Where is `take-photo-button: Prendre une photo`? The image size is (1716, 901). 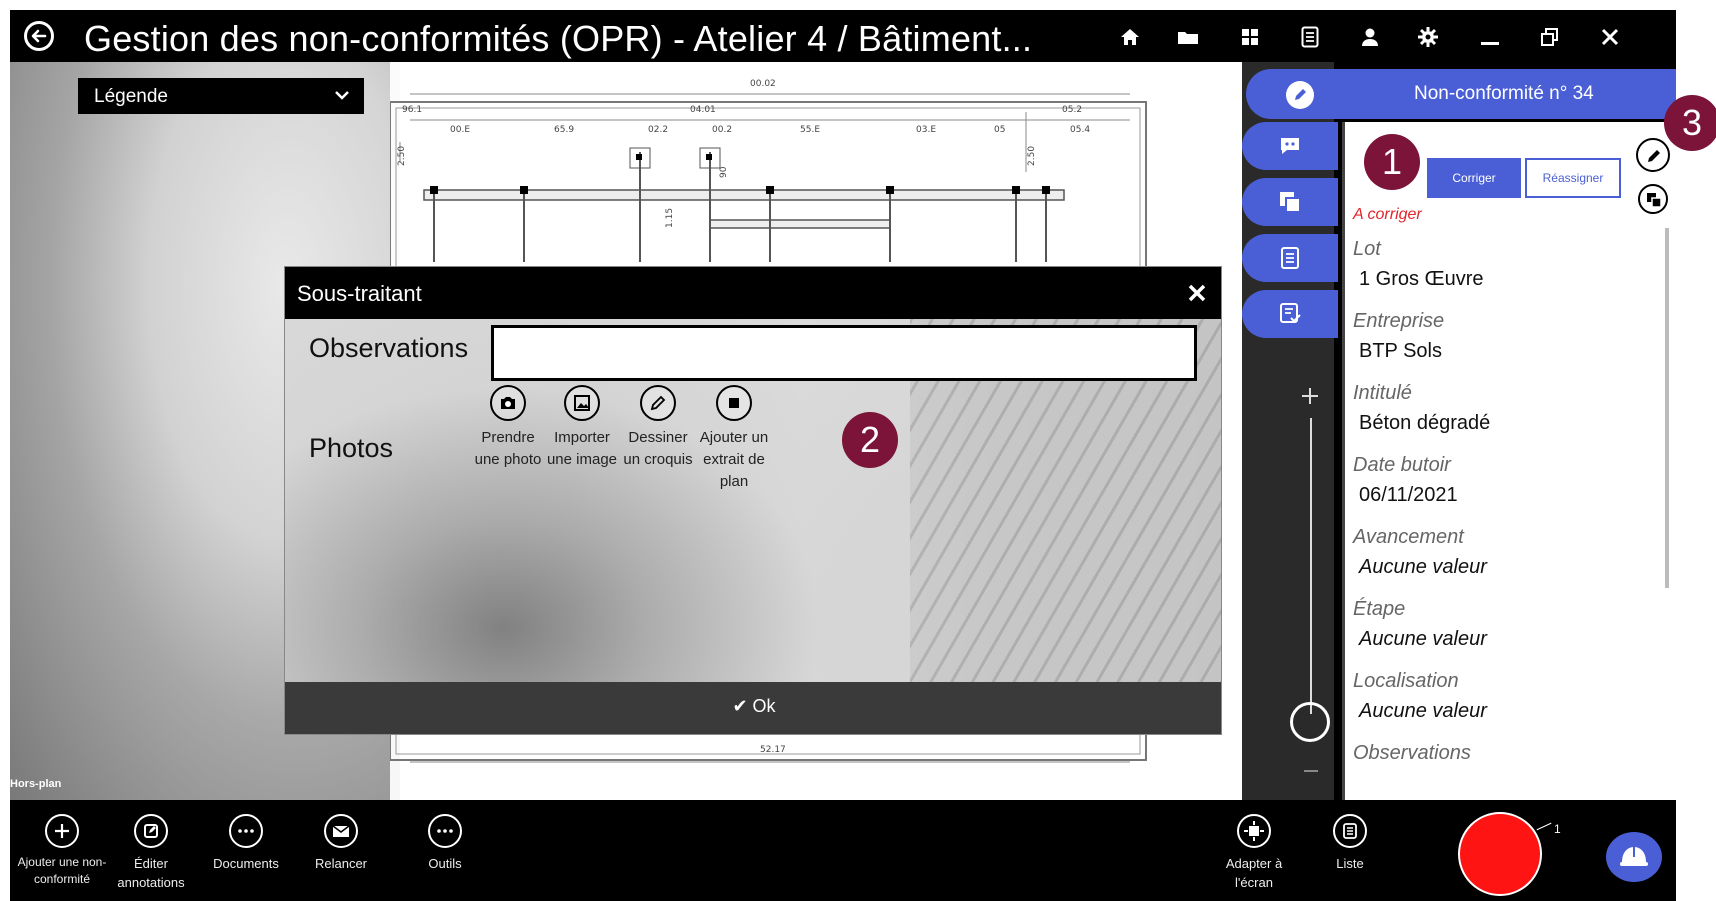
take-photo-button: Prendre une photo is located at coordinates (508, 428).